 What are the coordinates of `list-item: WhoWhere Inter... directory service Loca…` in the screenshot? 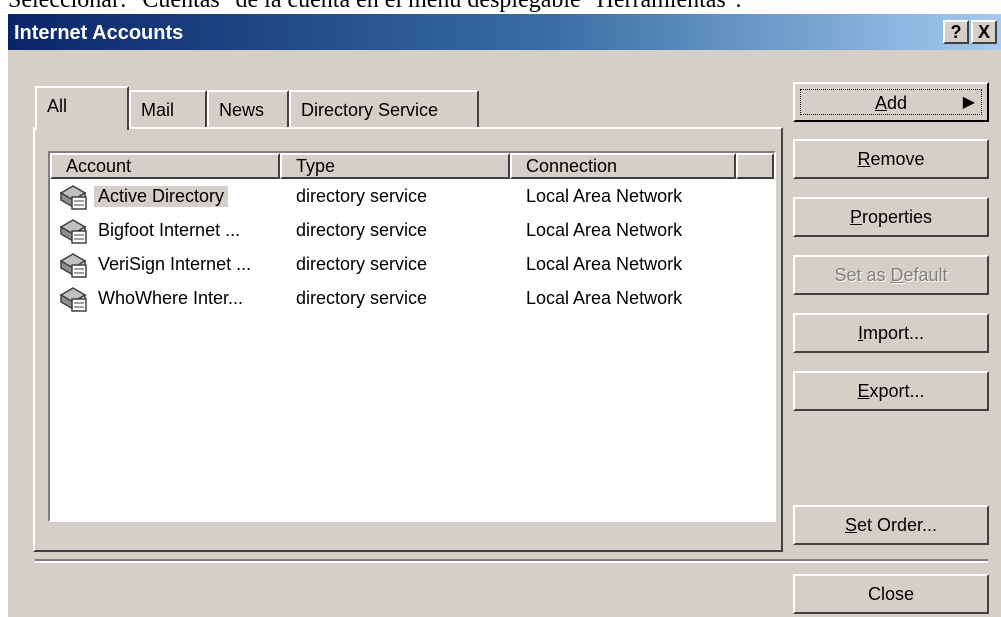 It's located at (412, 300).